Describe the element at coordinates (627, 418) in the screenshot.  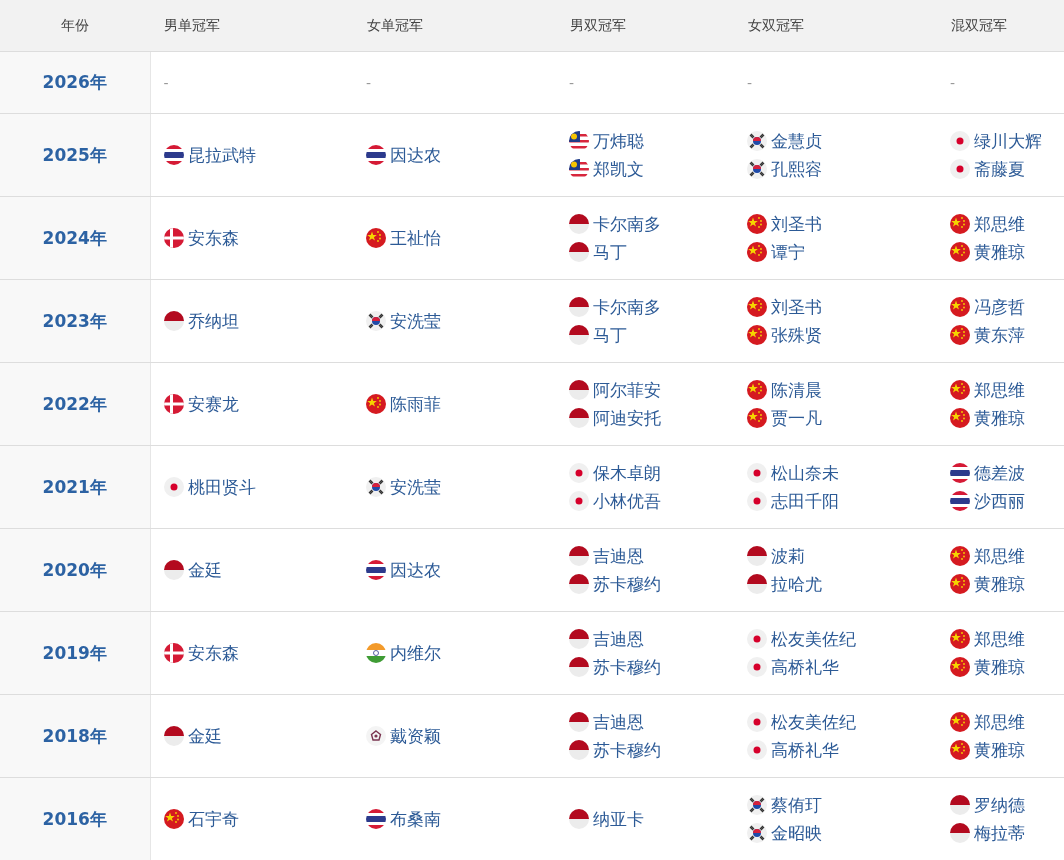
I see `player-link: 阿迪安托` at that location.